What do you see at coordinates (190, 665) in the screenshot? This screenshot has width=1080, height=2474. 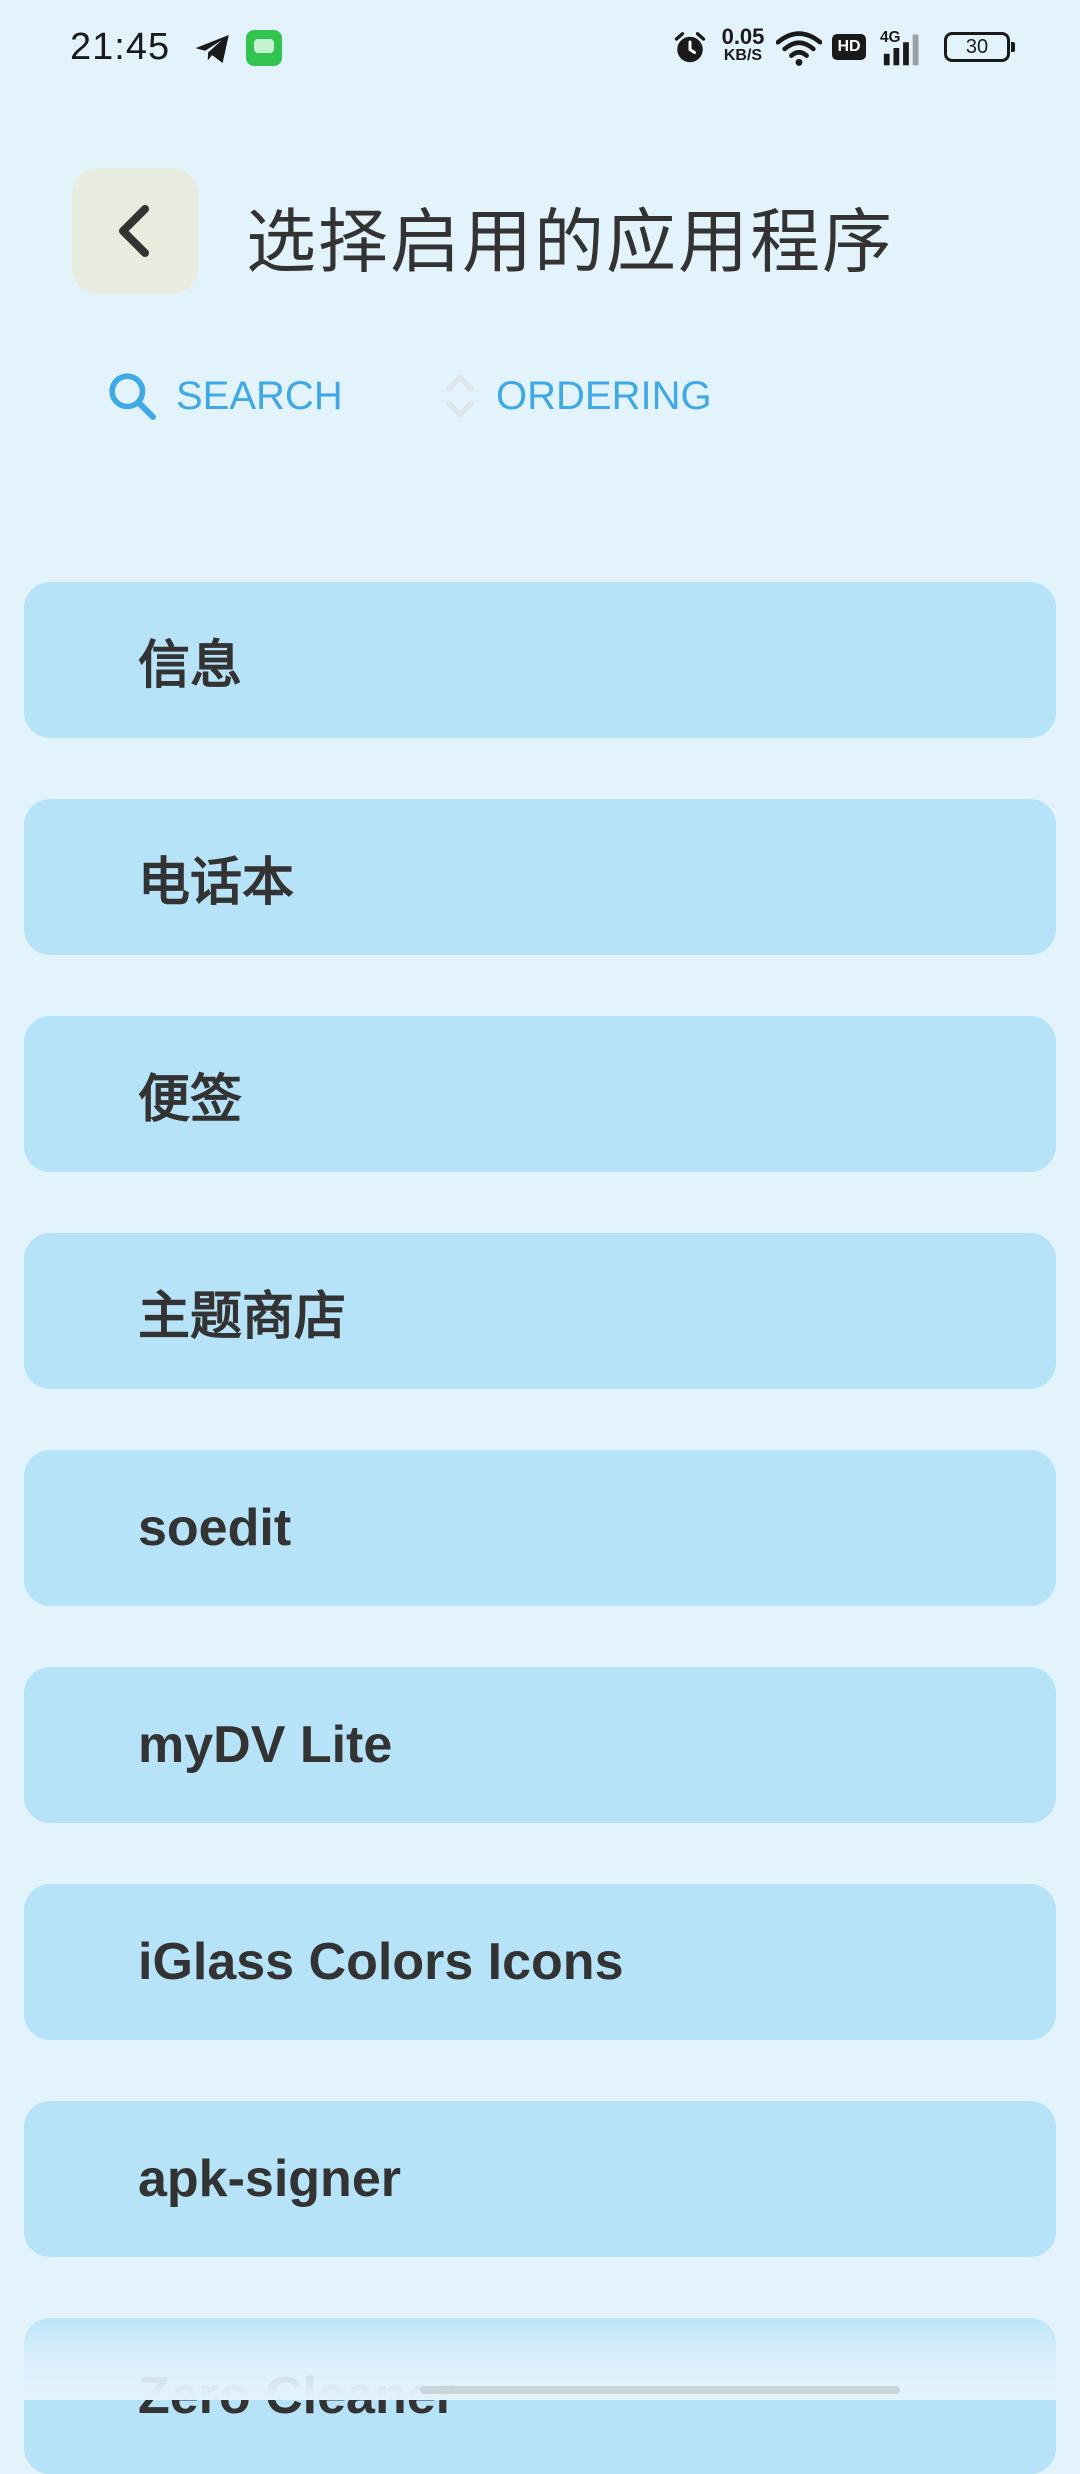 I see `list-item-label: 信息` at bounding box center [190, 665].